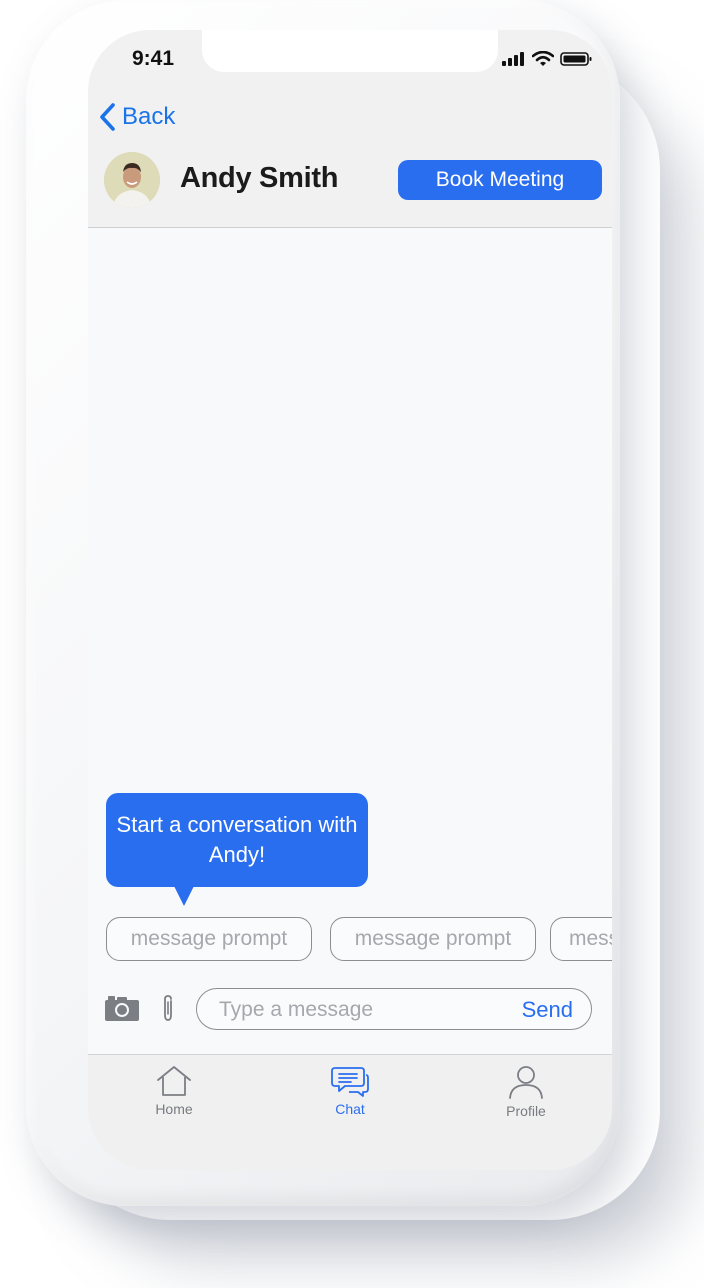 The height and width of the screenshot is (1288, 704). What do you see at coordinates (174, 1081) in the screenshot?
I see `home-icon` at bounding box center [174, 1081].